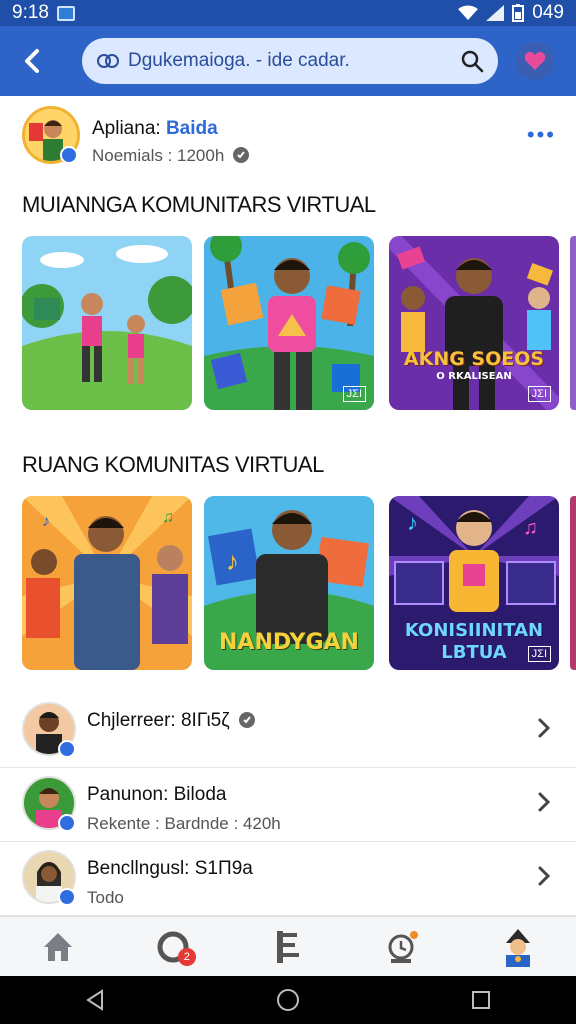  Describe the element at coordinates (292, 136) in the screenshot. I see `post-header: Apliana: Baida Noemials : 1200h •••` at that location.